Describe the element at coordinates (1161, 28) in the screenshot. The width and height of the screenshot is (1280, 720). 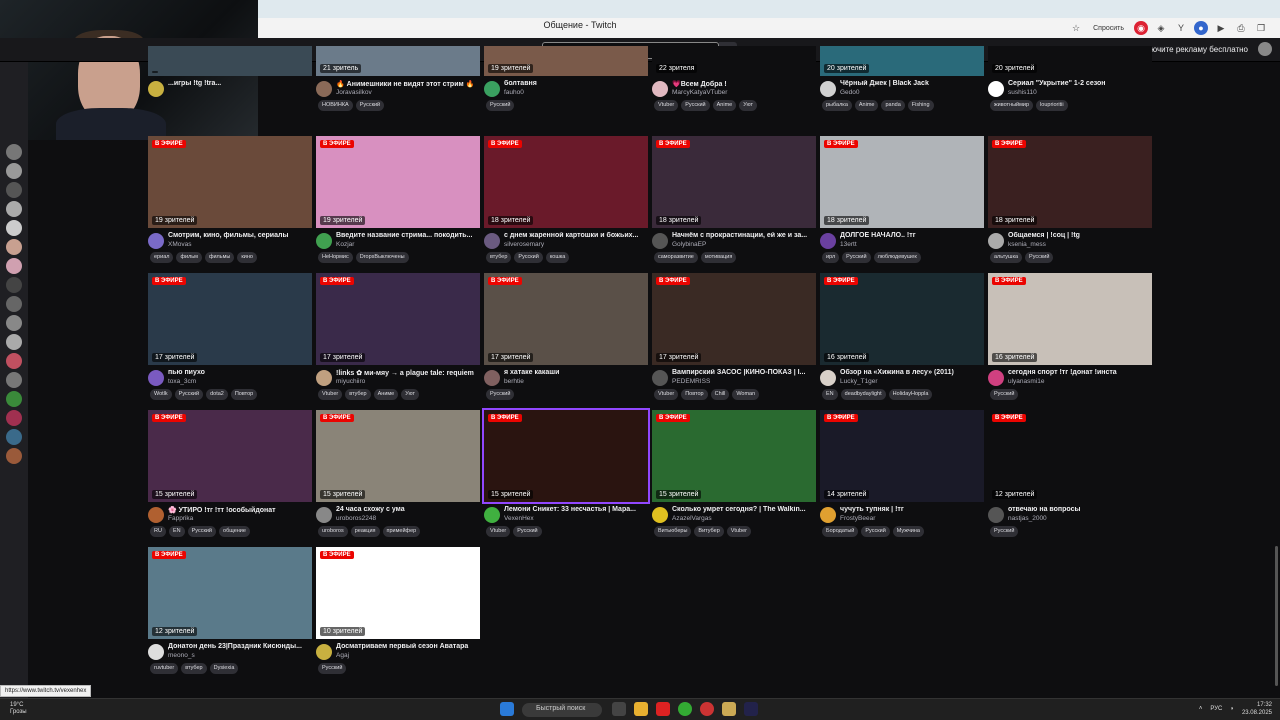
I see `extension-icon-2: ◈` at that location.